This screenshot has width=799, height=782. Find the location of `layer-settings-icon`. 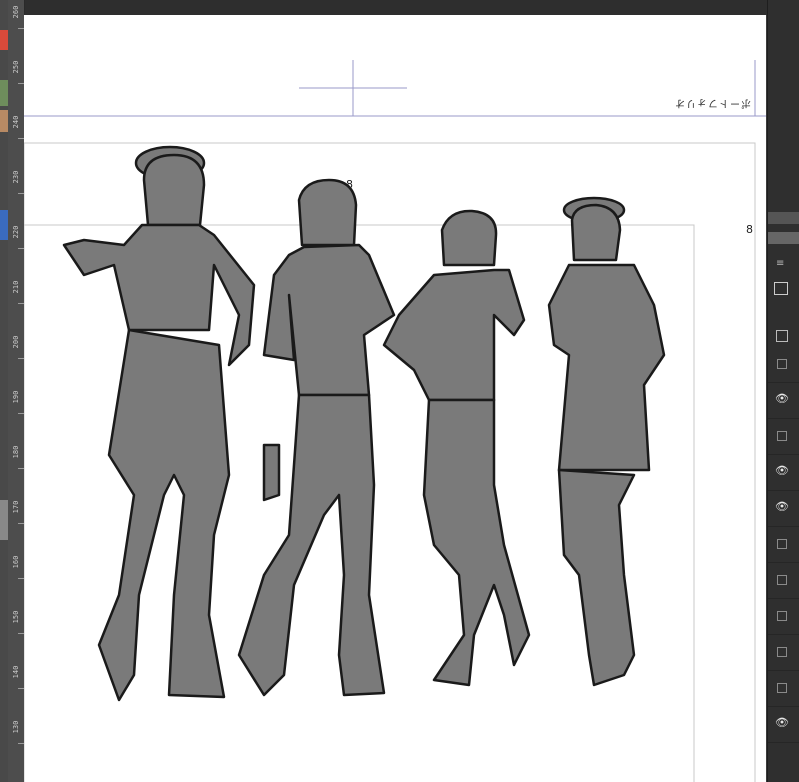

layer-settings-icon is located at coordinates (782, 336).